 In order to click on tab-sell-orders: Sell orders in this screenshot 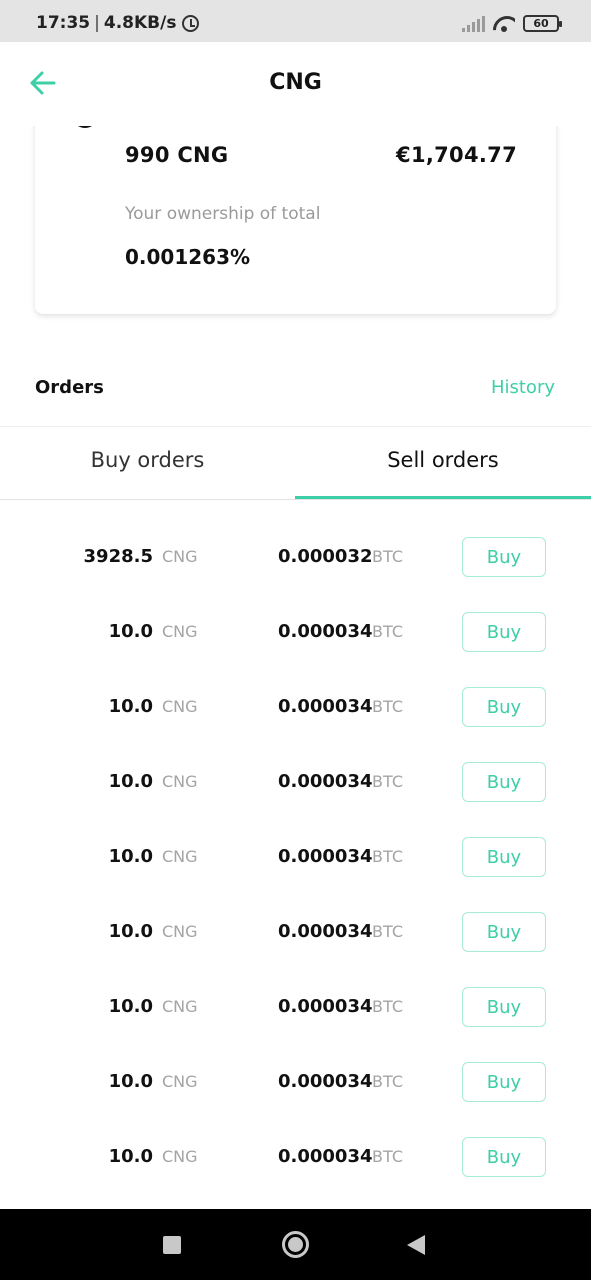, I will do `click(443, 463)`.